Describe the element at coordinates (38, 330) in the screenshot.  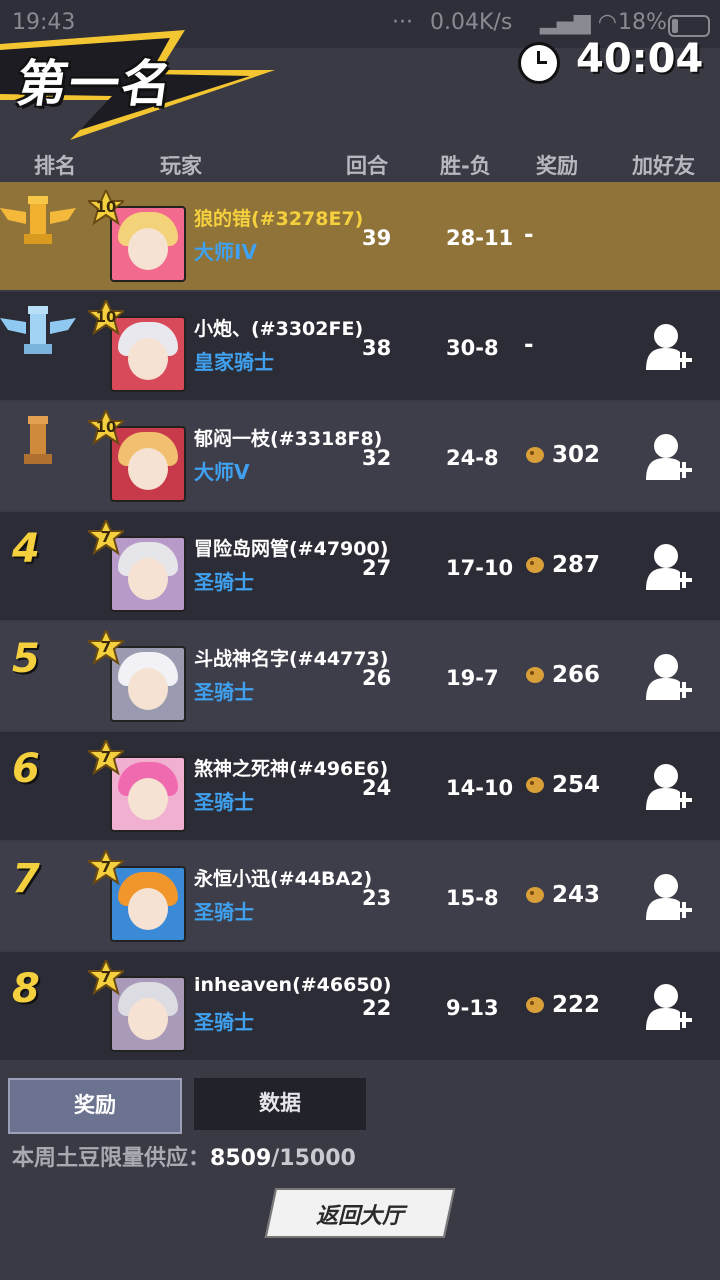
I see `silver-trophy-icon` at that location.